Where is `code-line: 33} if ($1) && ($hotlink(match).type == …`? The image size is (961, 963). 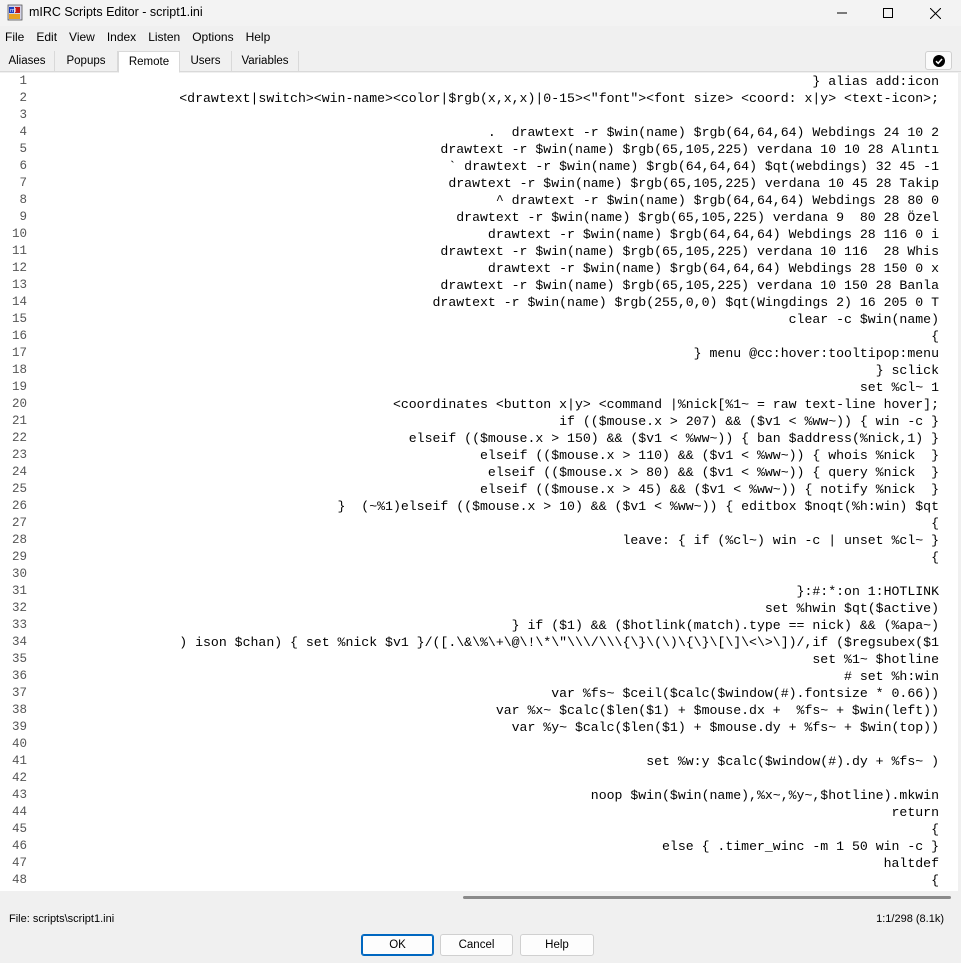 code-line: 33} if ($1) && ($hotlink(match).type == … is located at coordinates (479, 625).